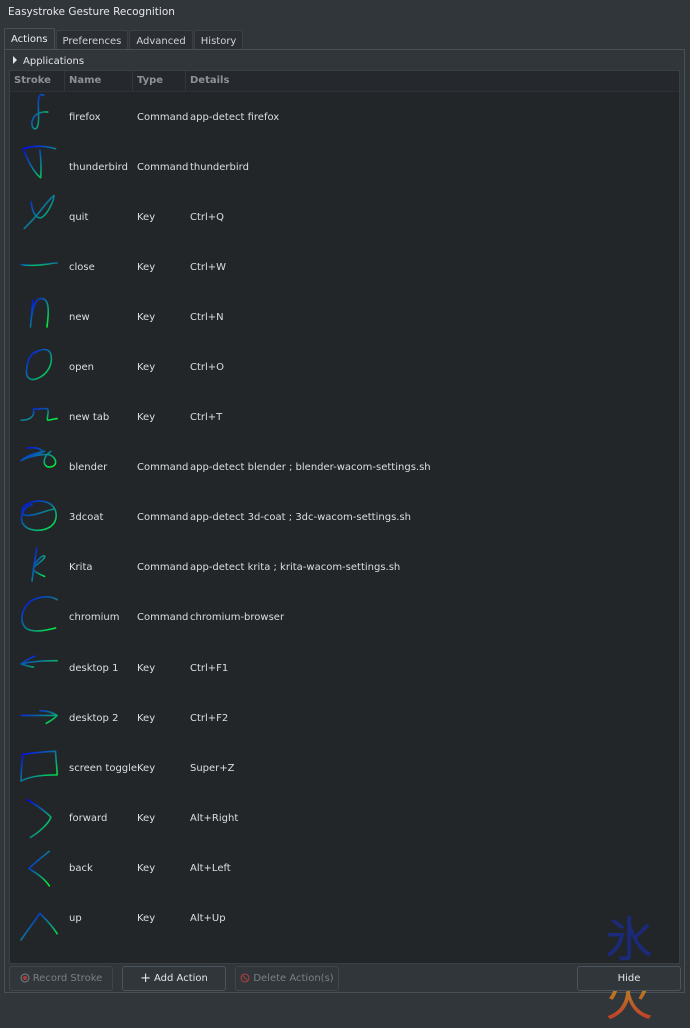 This screenshot has height=1028, width=690. I want to click on tab-advanced: Advanced, so click(161, 40).